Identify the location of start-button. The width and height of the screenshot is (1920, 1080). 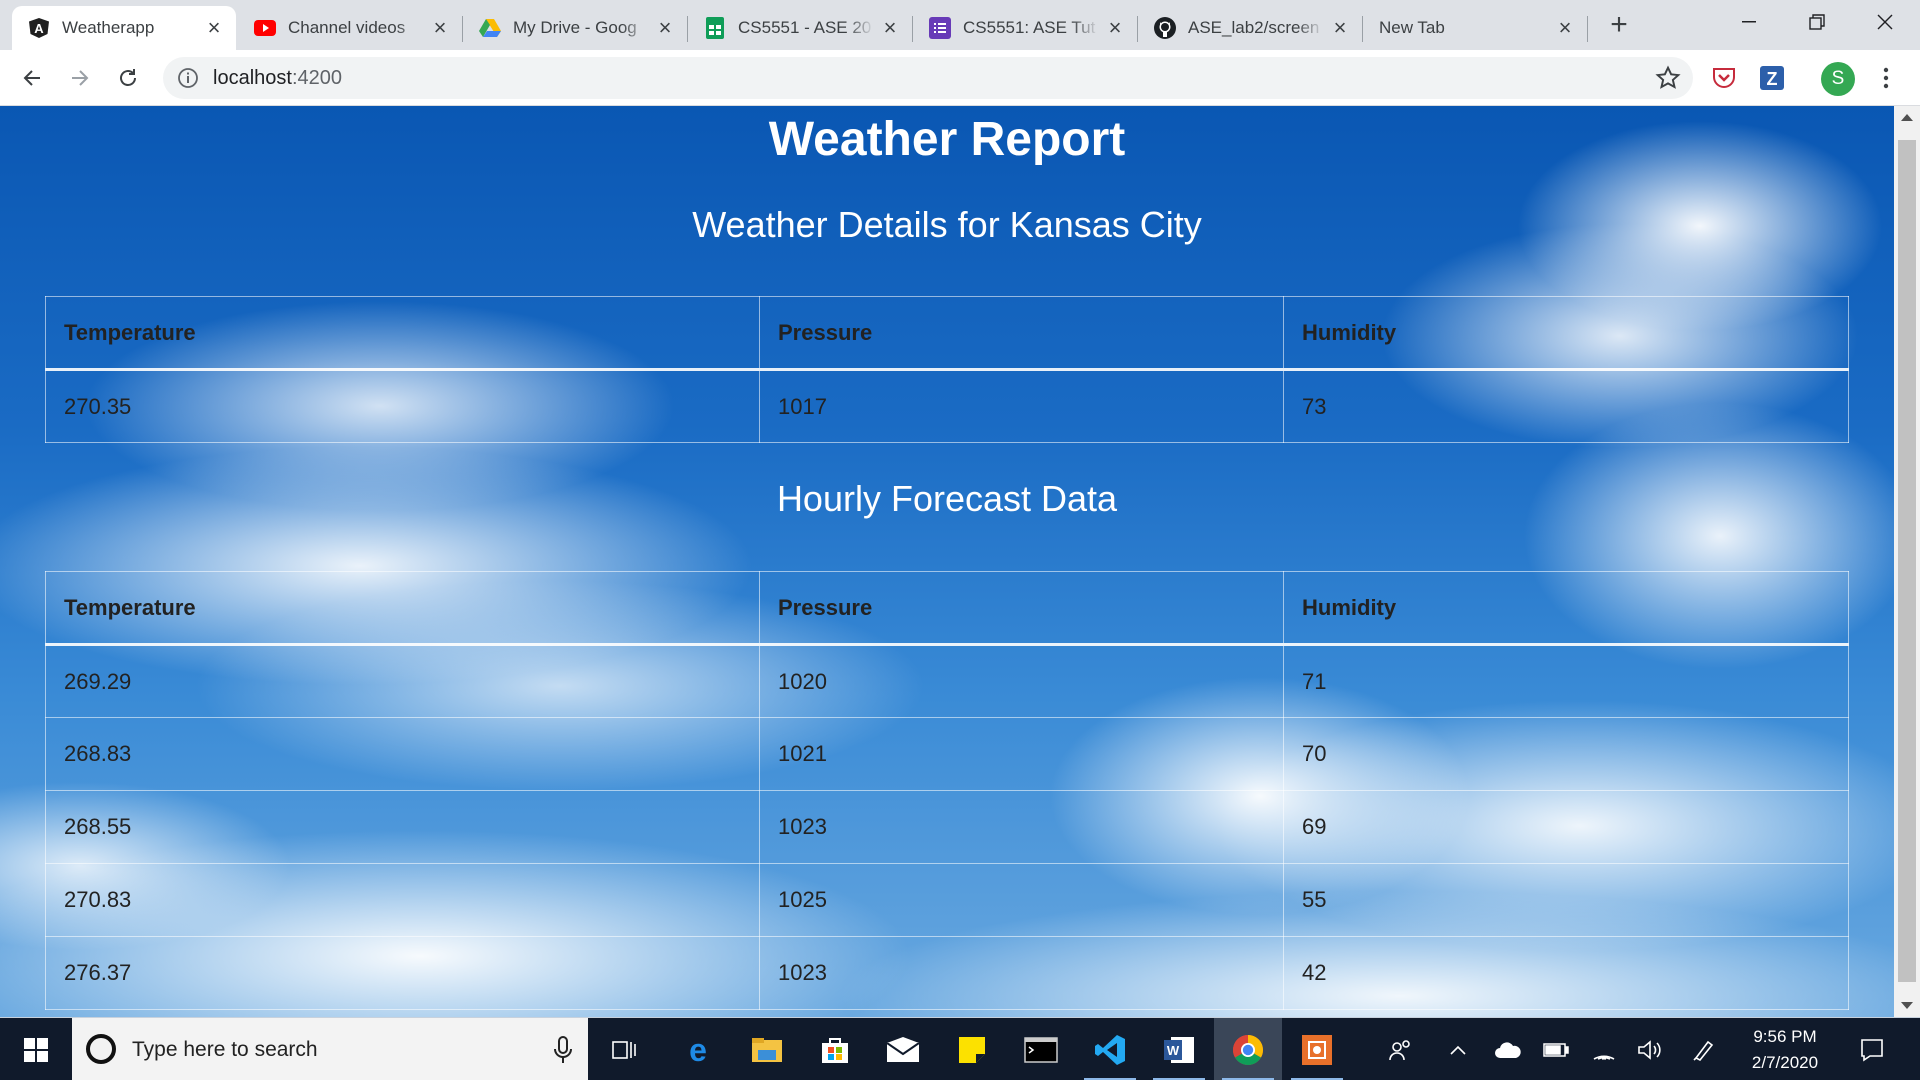
(36, 1049).